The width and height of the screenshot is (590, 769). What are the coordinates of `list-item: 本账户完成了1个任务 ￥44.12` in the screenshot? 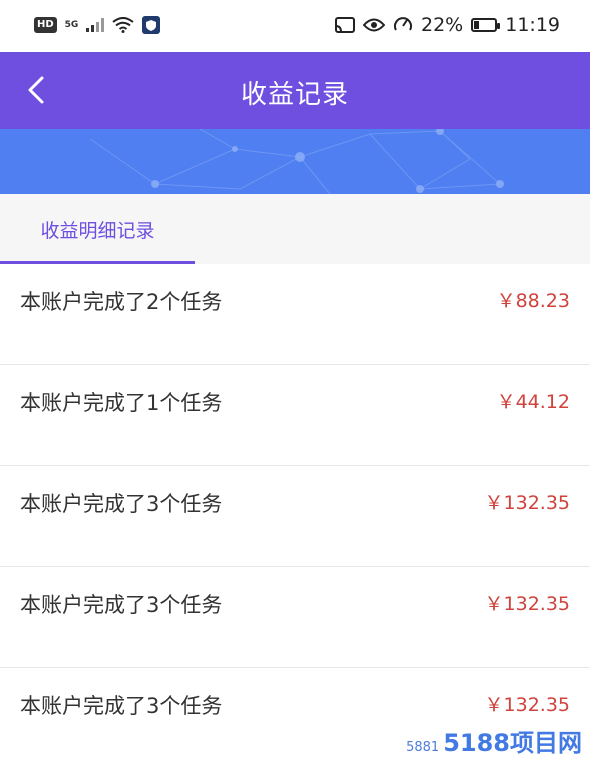 It's located at (295, 415).